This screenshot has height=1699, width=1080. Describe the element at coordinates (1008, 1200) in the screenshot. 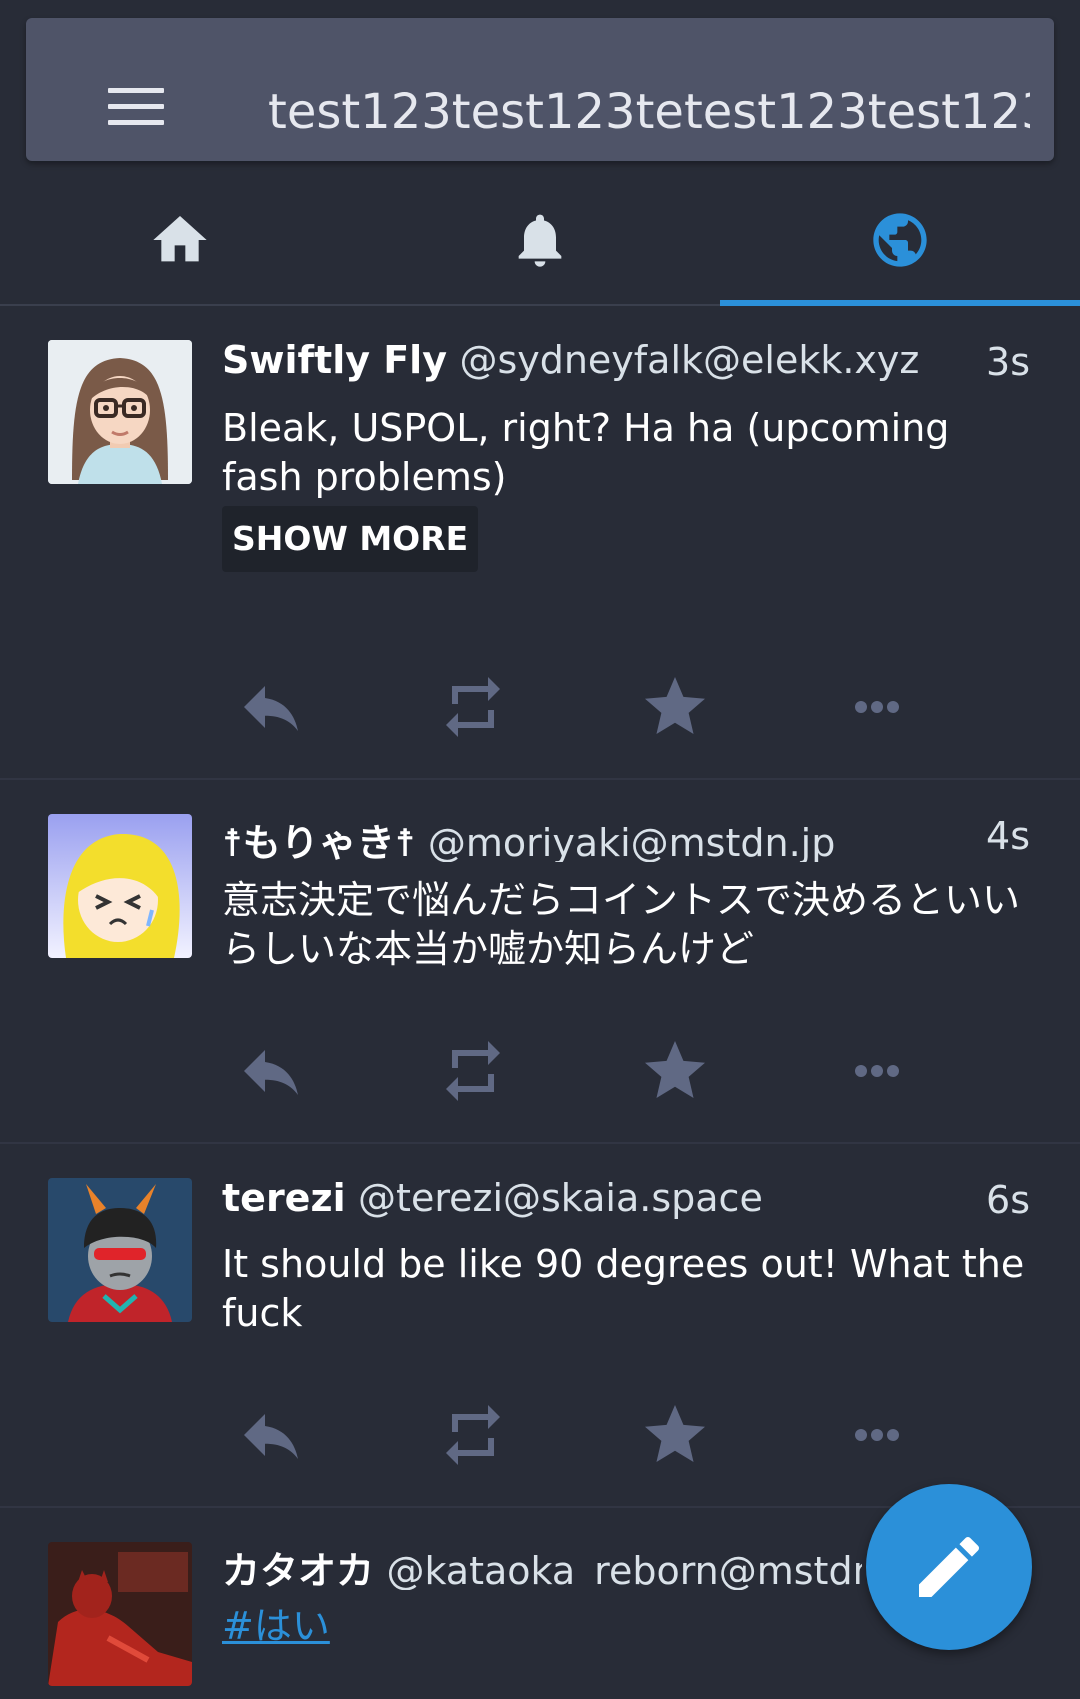

I see `relative-time: 6s` at that location.